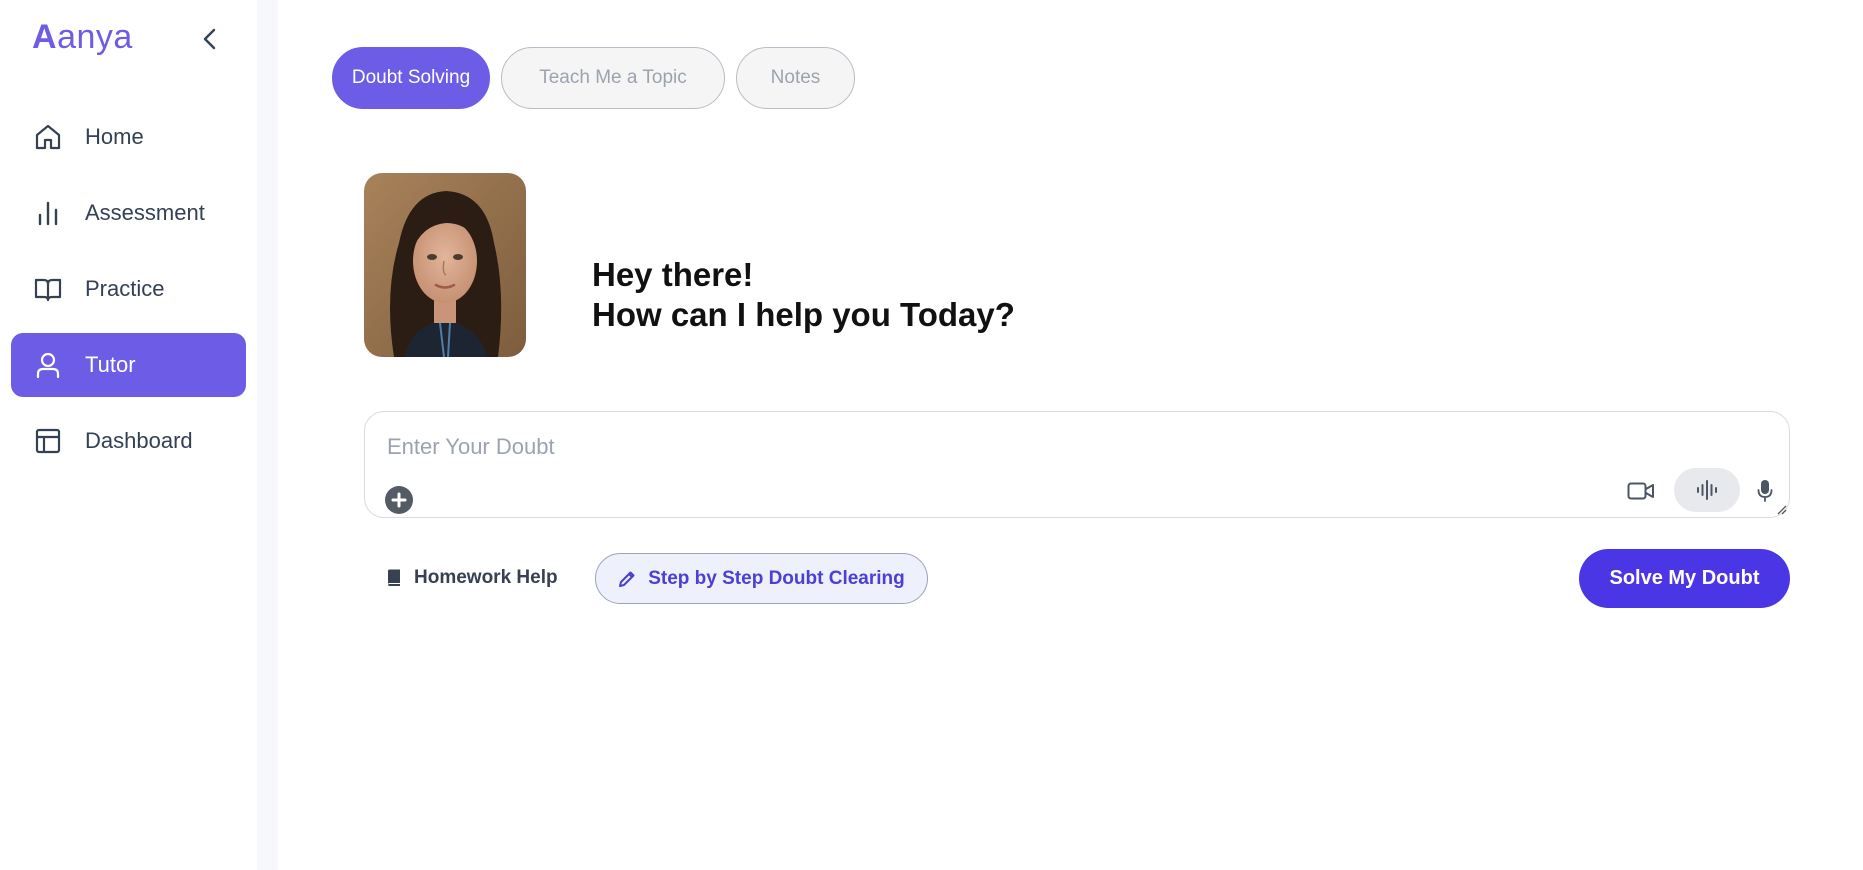 The height and width of the screenshot is (870, 1863). I want to click on sidebar-item-tutor: Tutor, so click(128, 365).